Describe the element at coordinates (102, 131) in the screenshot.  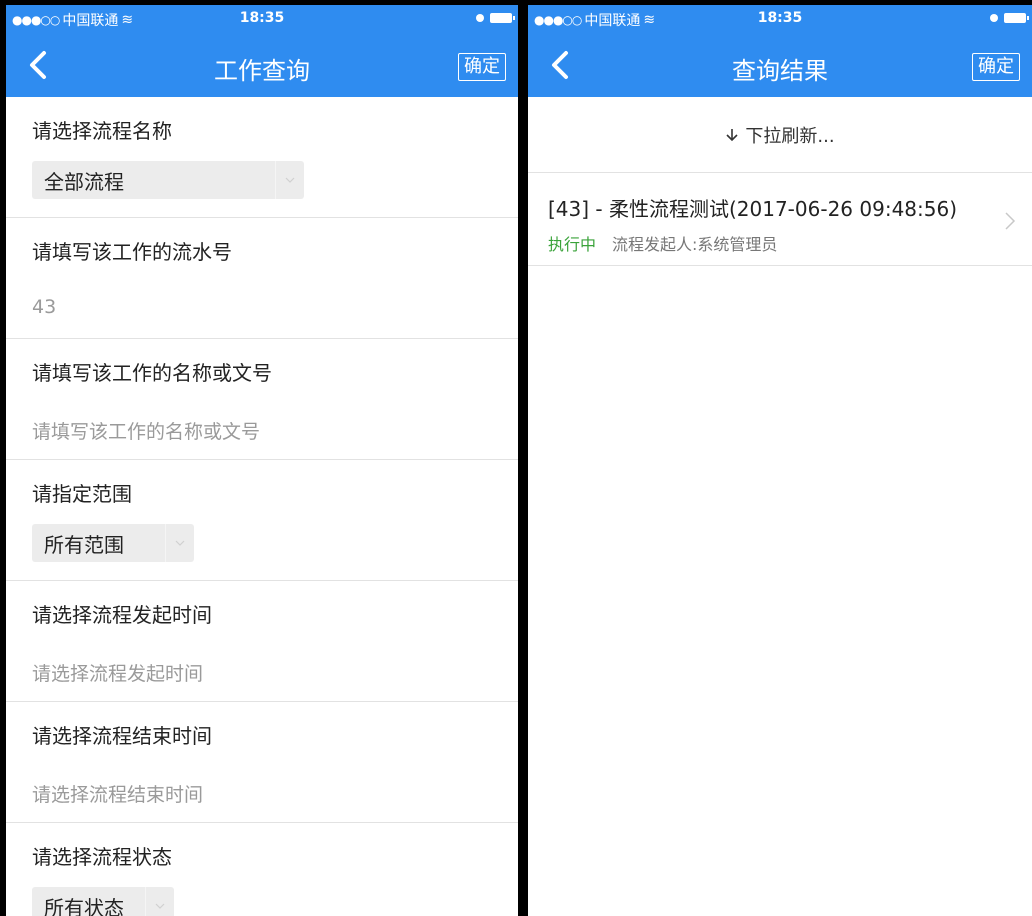
I see `section-label: 请选择流程名称` at that location.